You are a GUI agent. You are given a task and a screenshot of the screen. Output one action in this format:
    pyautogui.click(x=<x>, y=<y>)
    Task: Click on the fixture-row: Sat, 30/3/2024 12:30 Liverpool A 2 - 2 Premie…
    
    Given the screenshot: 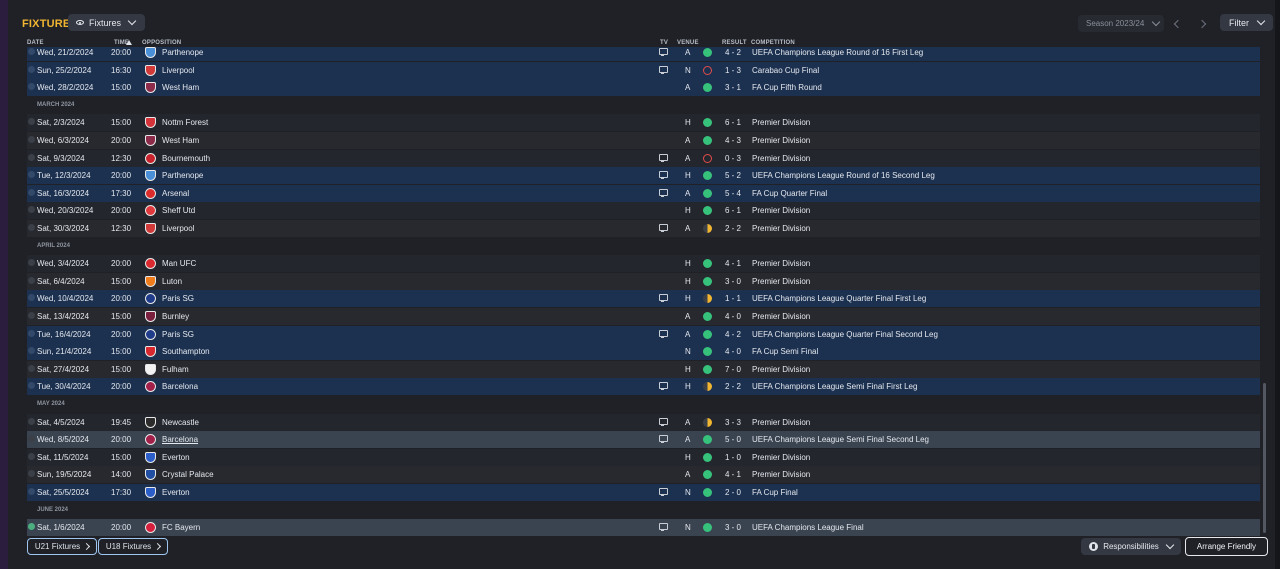 What is the action you would take?
    pyautogui.click(x=643, y=228)
    